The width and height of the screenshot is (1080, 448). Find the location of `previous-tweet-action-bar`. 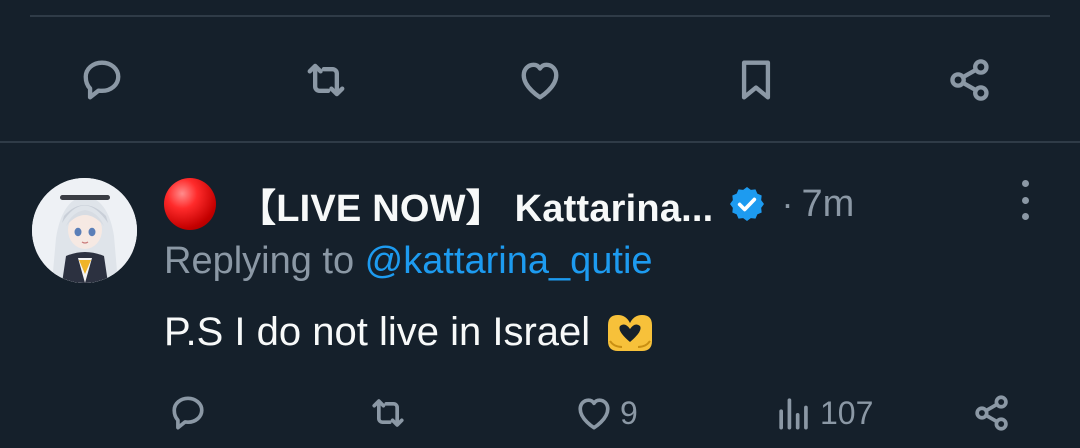

previous-tweet-action-bar is located at coordinates (540, 80).